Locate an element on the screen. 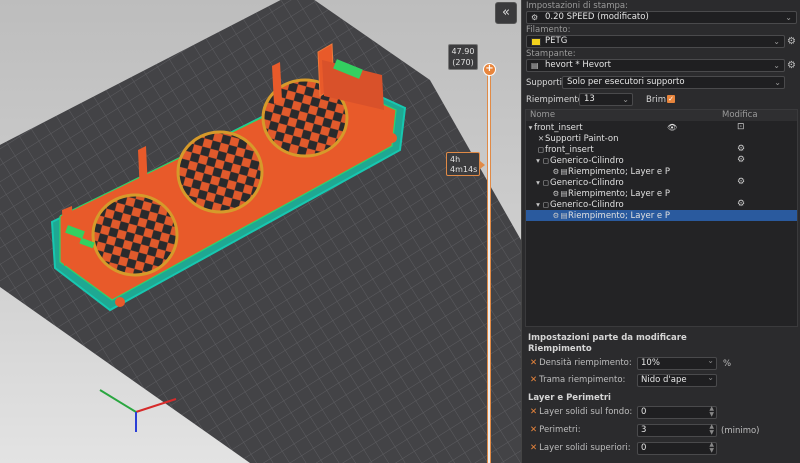  infill-pattern-value: Nido d'ape is located at coordinates (664, 380).